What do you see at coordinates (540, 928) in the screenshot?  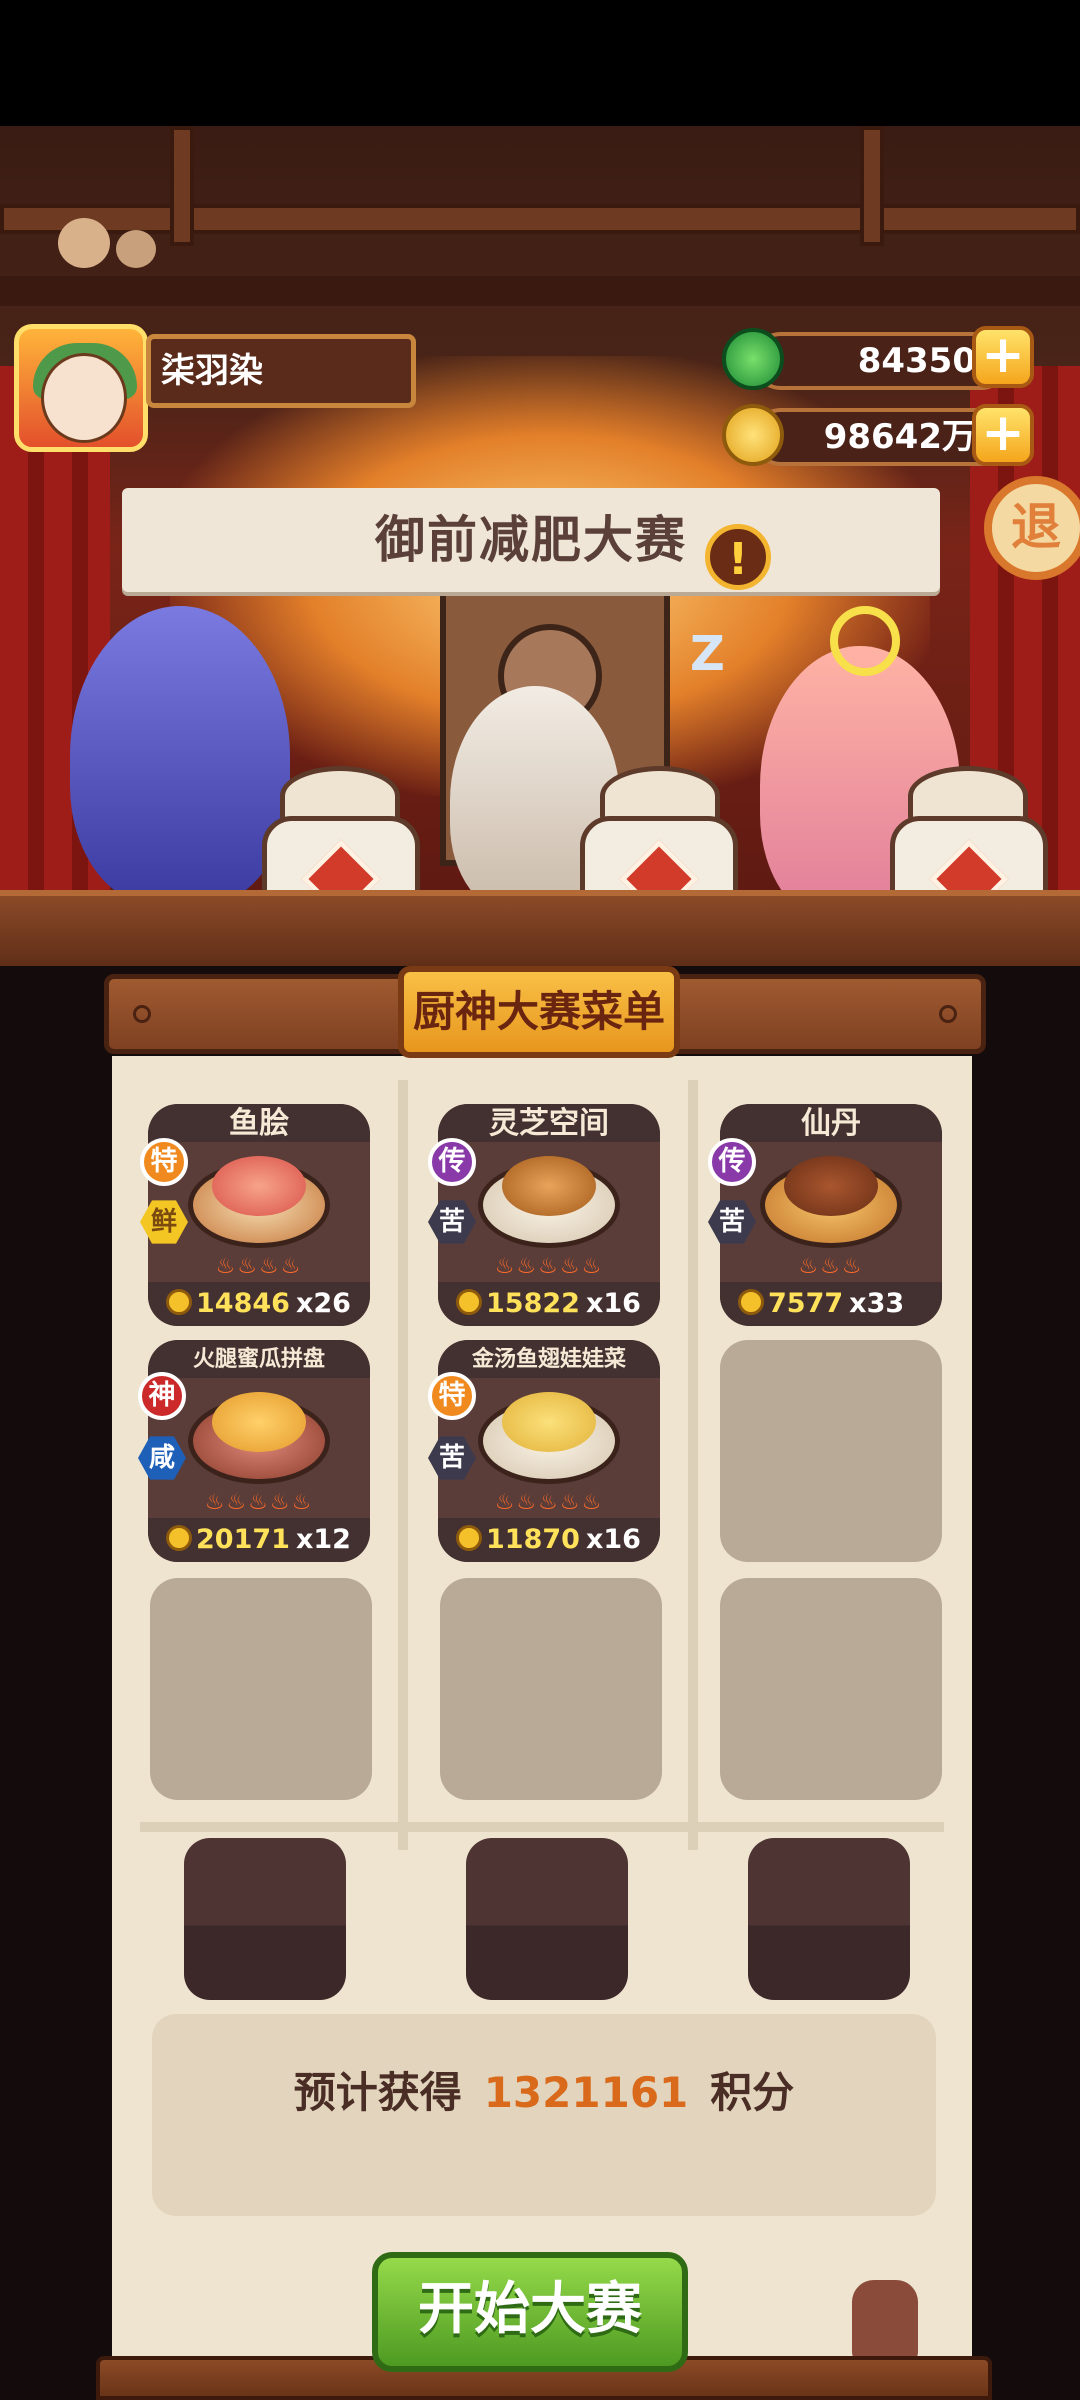 I see `stage-floor` at bounding box center [540, 928].